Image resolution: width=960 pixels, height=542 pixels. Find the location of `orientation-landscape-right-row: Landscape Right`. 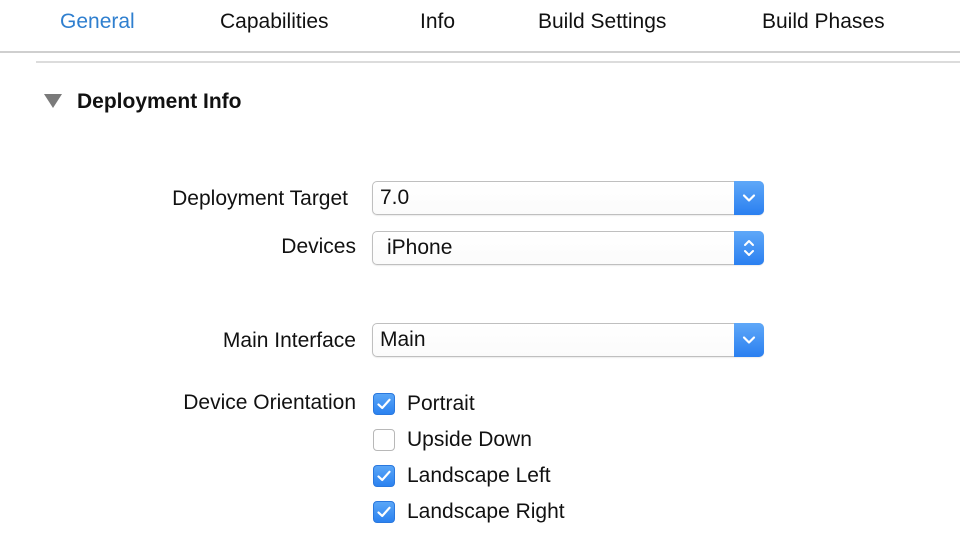

orientation-landscape-right-row: Landscape Right is located at coordinates (469, 512).